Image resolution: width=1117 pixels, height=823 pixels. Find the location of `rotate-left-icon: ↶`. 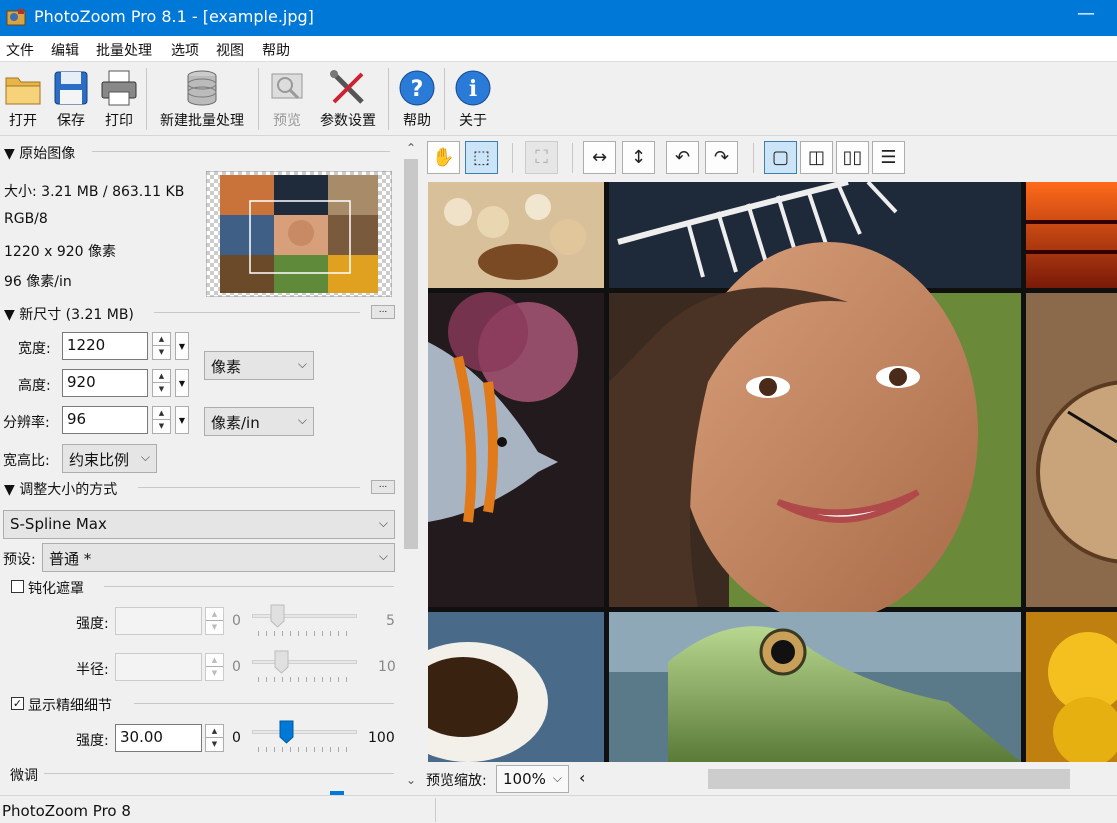

rotate-left-icon: ↶ is located at coordinates (682, 157).